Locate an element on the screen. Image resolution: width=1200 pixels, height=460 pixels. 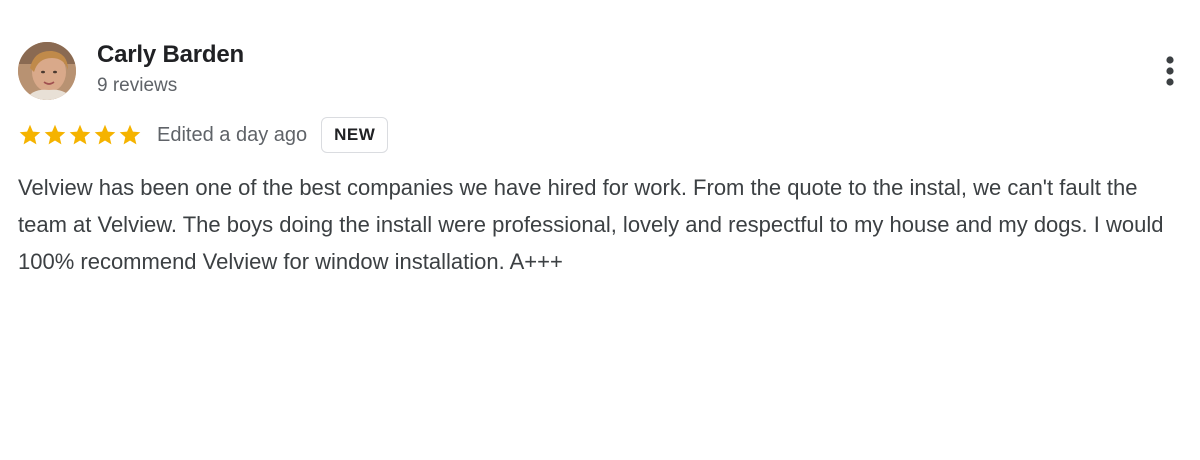
more-options-button is located at coordinates (1170, 72).